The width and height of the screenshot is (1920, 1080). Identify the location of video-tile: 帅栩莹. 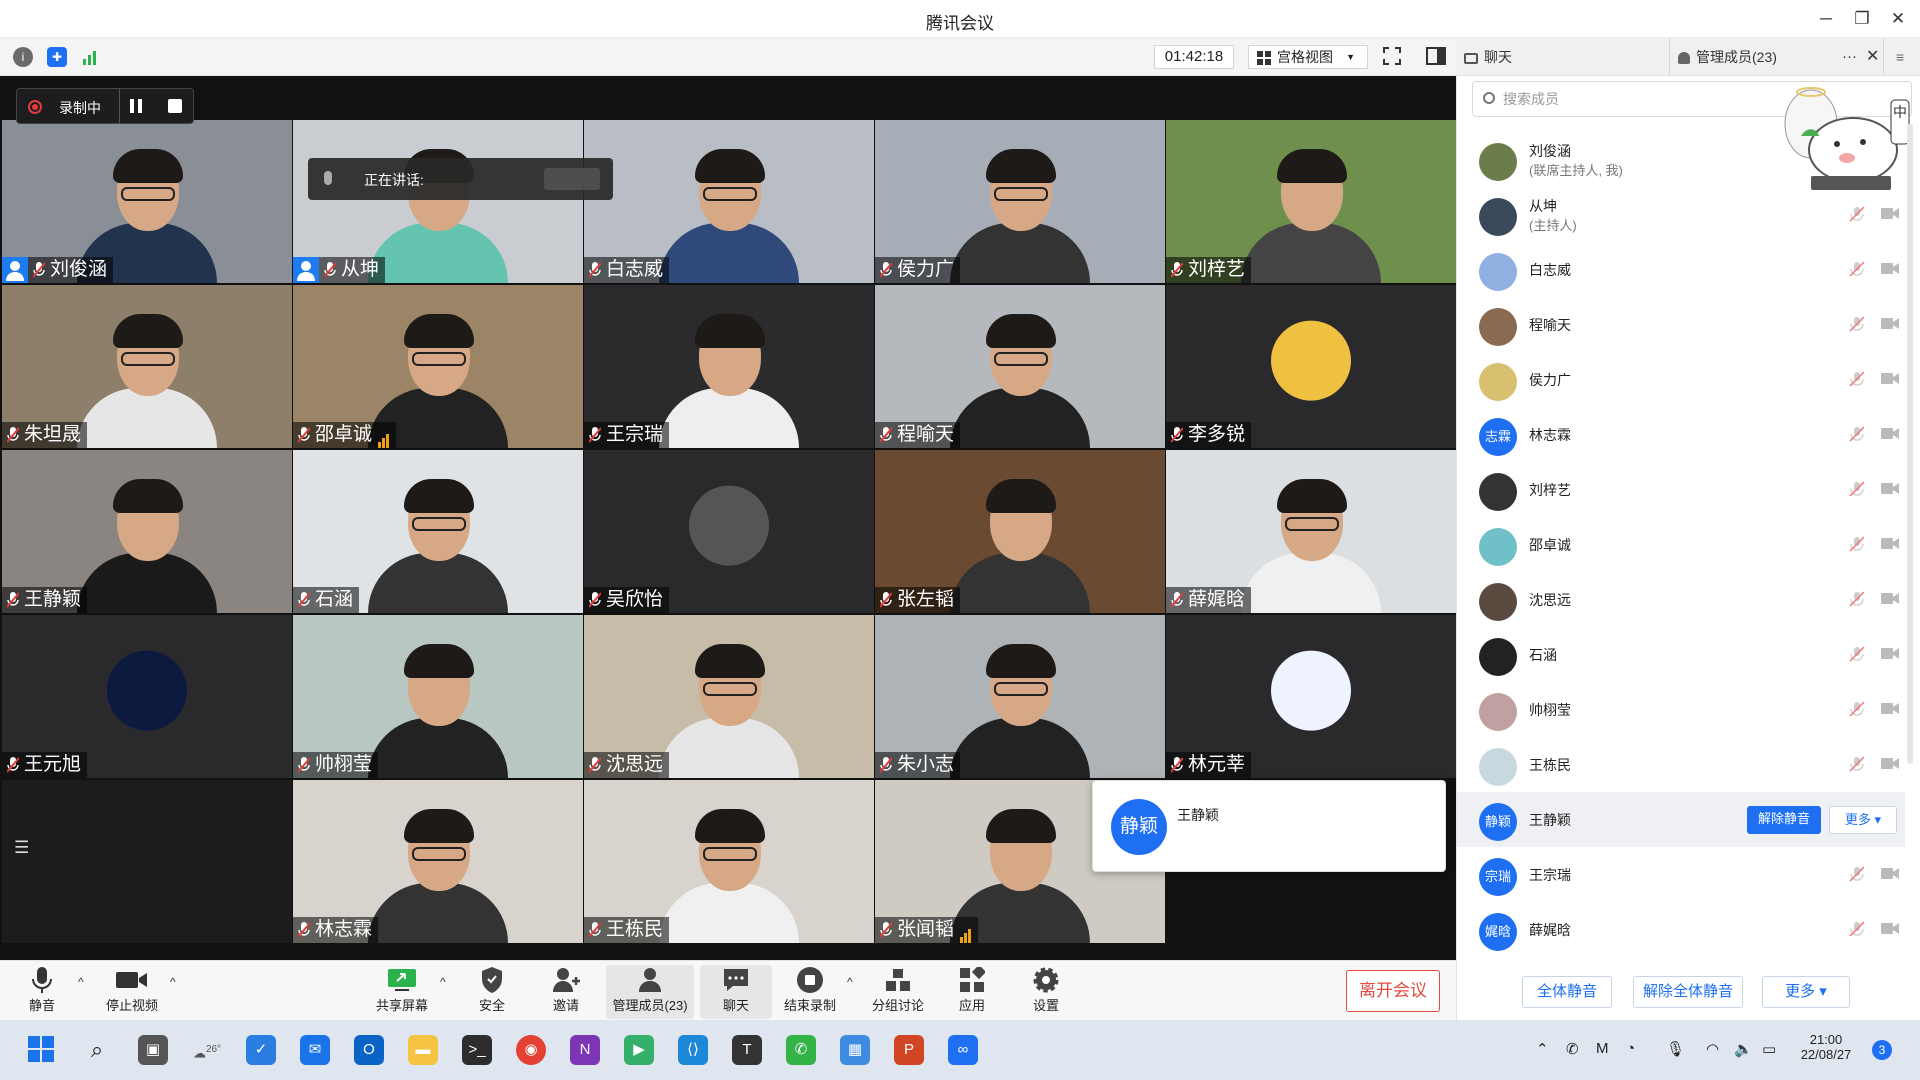
(438, 696).